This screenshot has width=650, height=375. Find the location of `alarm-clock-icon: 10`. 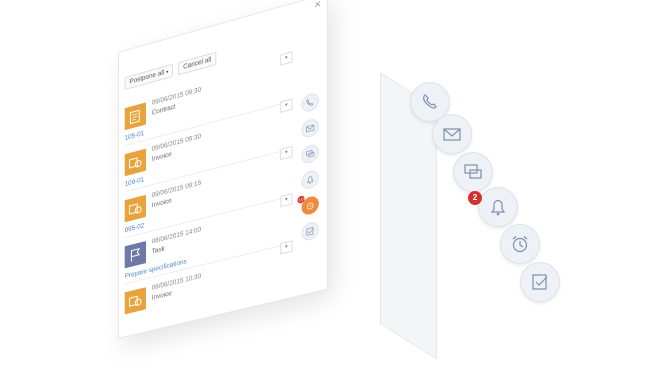

alarm-clock-icon: 10 is located at coordinates (308, 205).